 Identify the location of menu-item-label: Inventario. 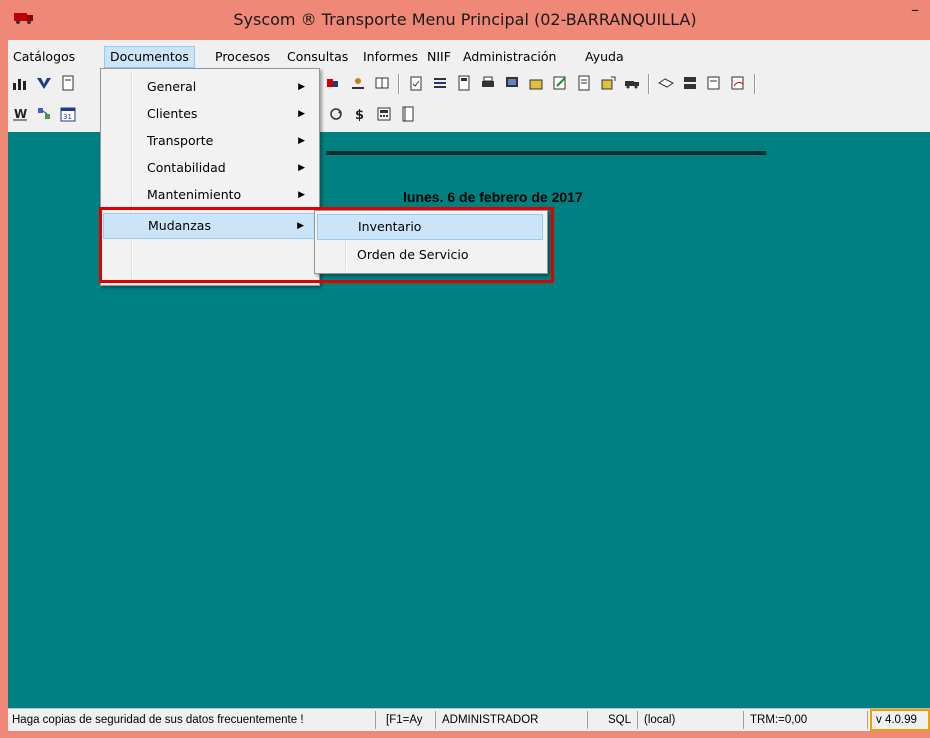
(390, 226).